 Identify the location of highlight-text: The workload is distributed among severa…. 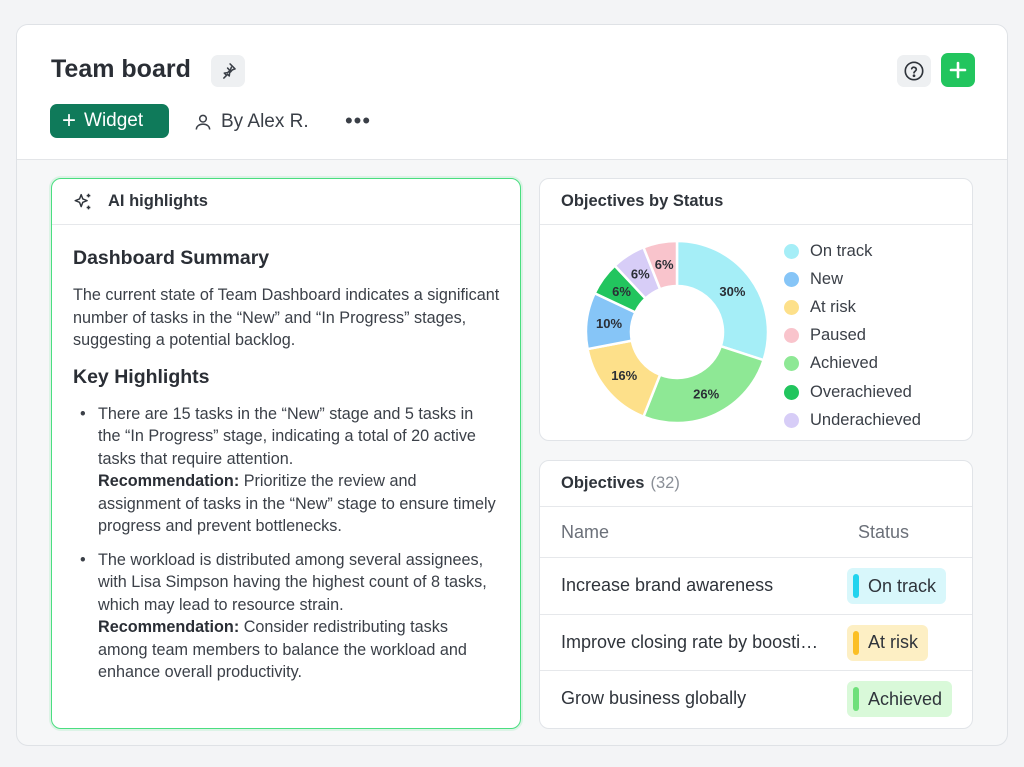
(292, 582).